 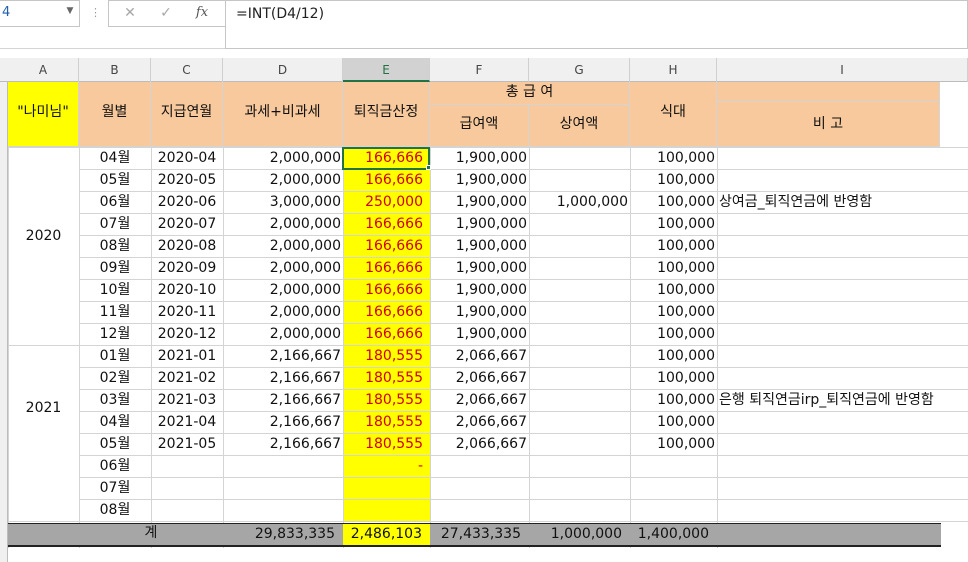 What do you see at coordinates (386, 114) in the screenshot?
I see `header-severance-calc: 퇴직금산정` at bounding box center [386, 114].